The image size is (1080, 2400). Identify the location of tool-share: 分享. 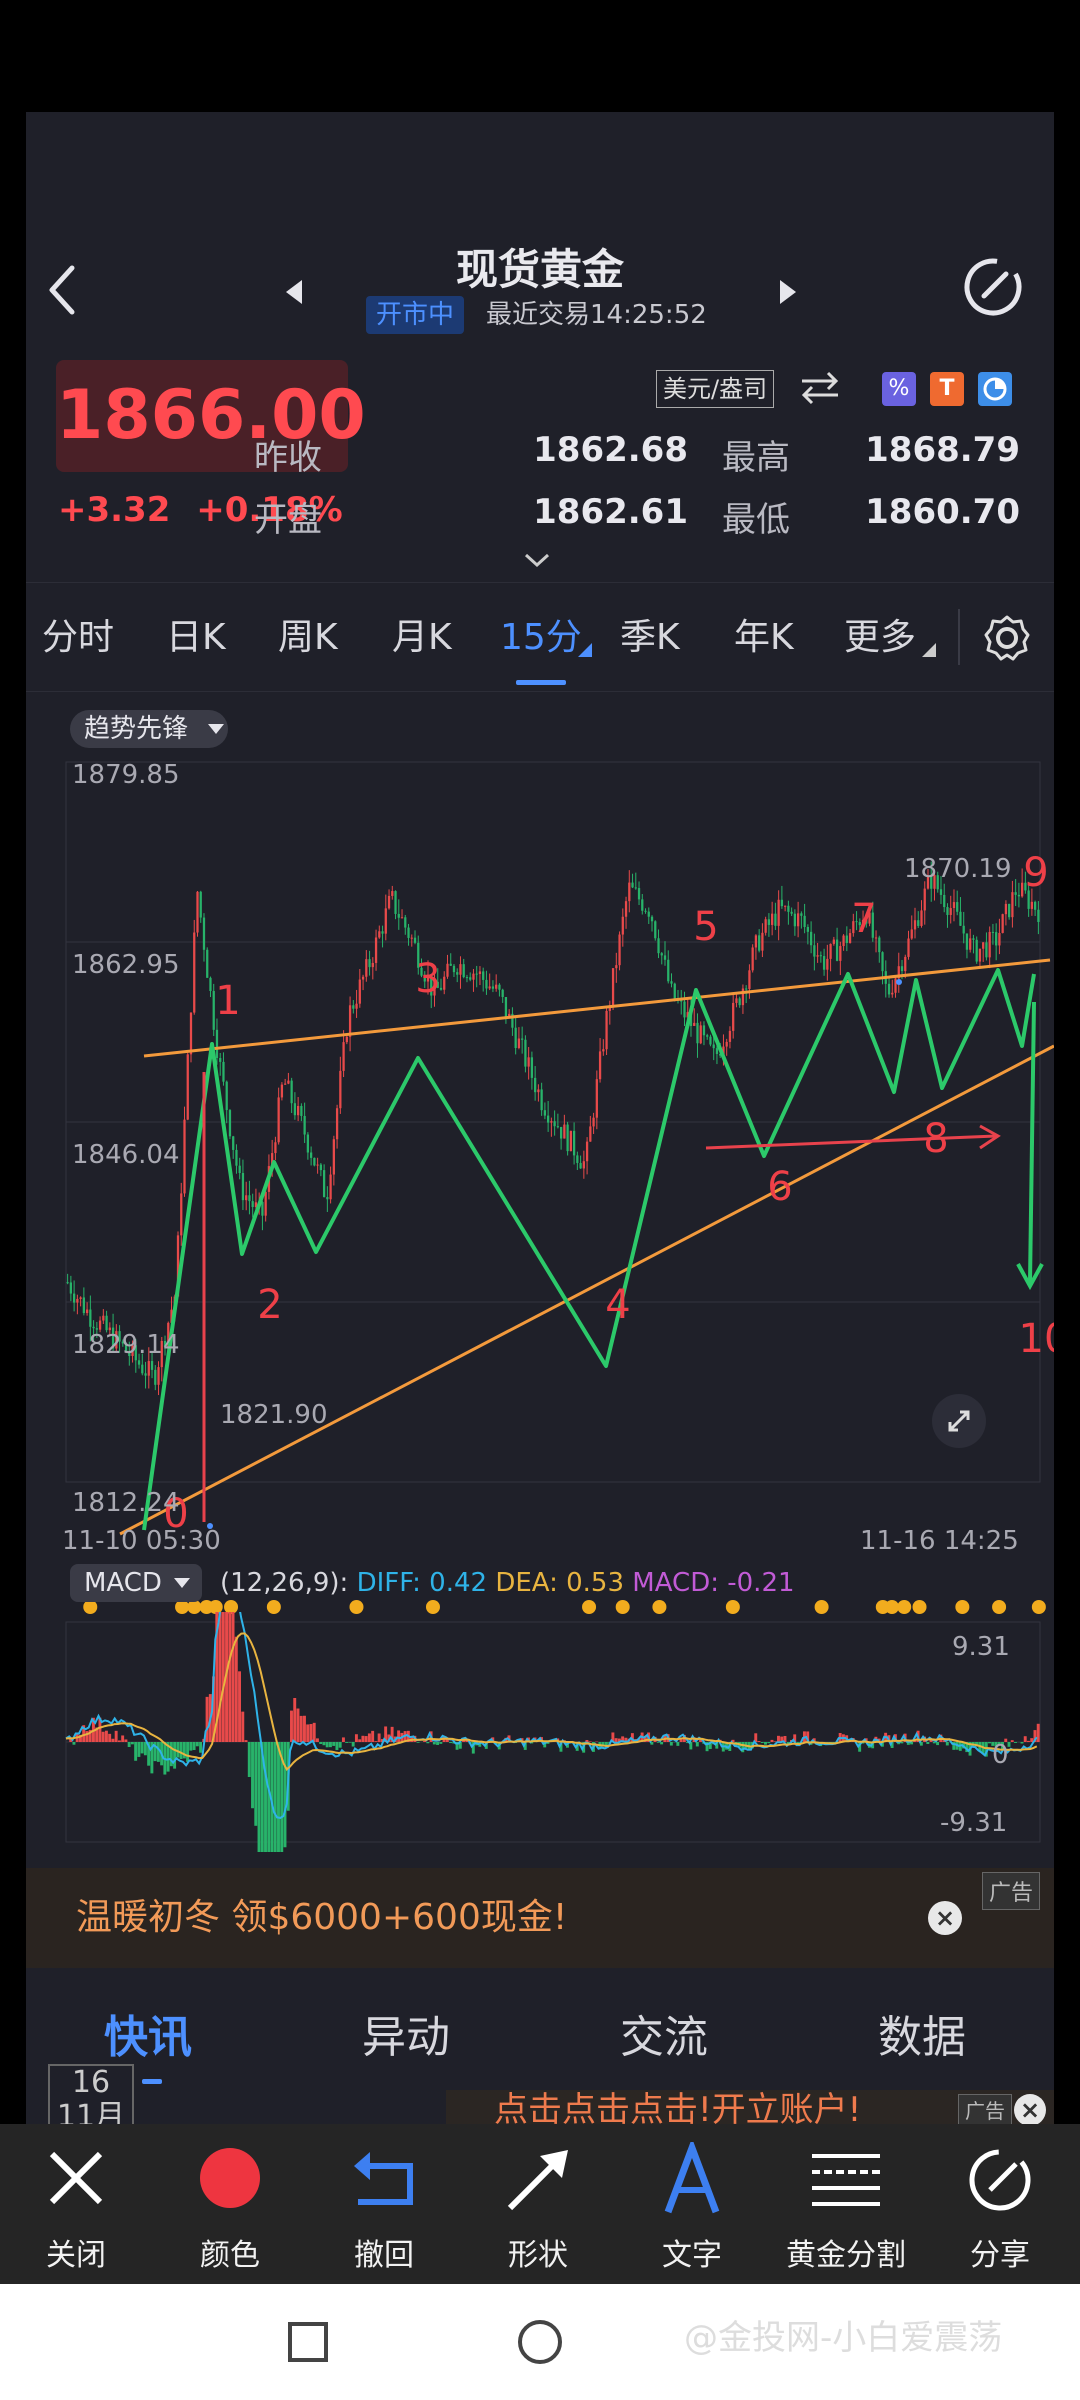
(1000, 2204).